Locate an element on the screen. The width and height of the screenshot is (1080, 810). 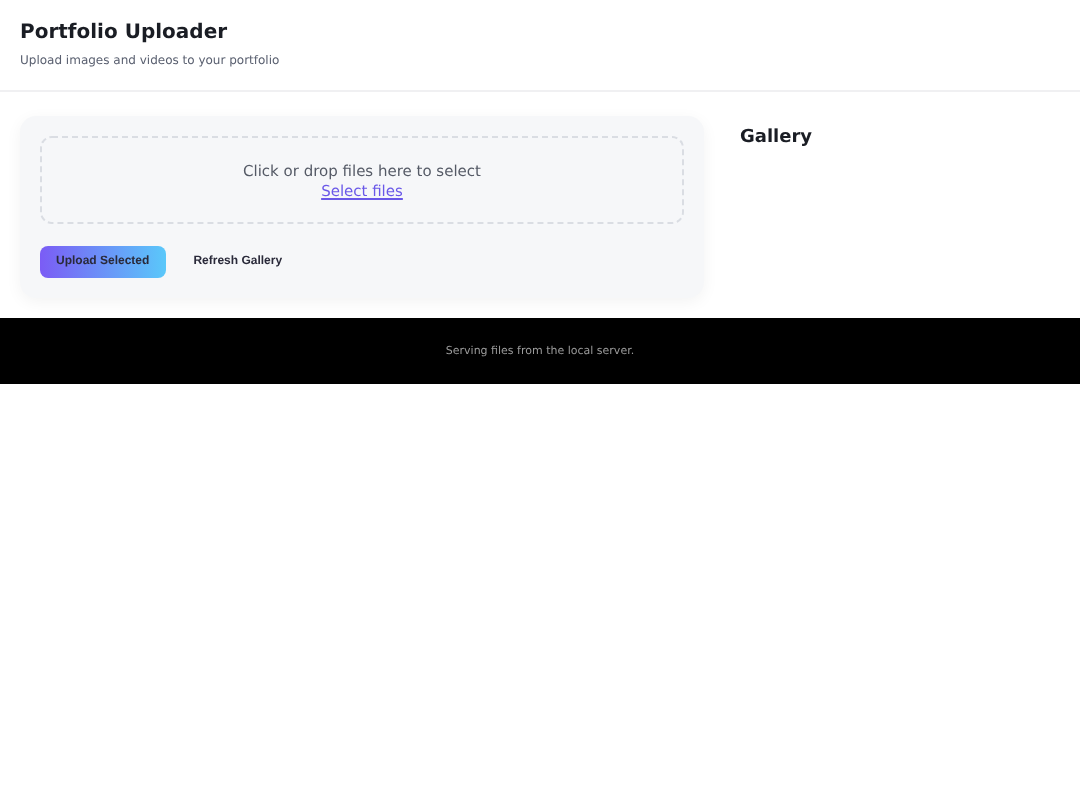
page-title: Portfolio Uploader is located at coordinates (125, 33).